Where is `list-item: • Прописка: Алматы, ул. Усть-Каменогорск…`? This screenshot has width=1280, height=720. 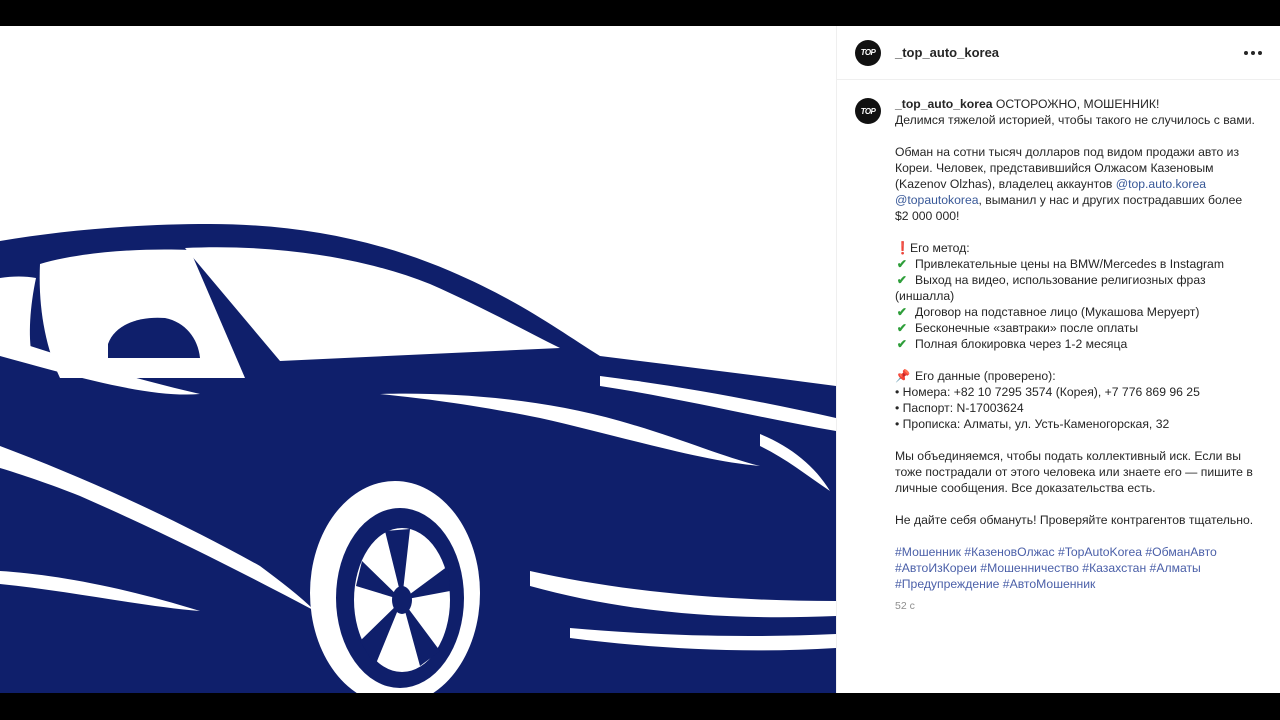 list-item: • Прописка: Алматы, ул. Усть-Каменогорск… is located at coordinates (1032, 424).